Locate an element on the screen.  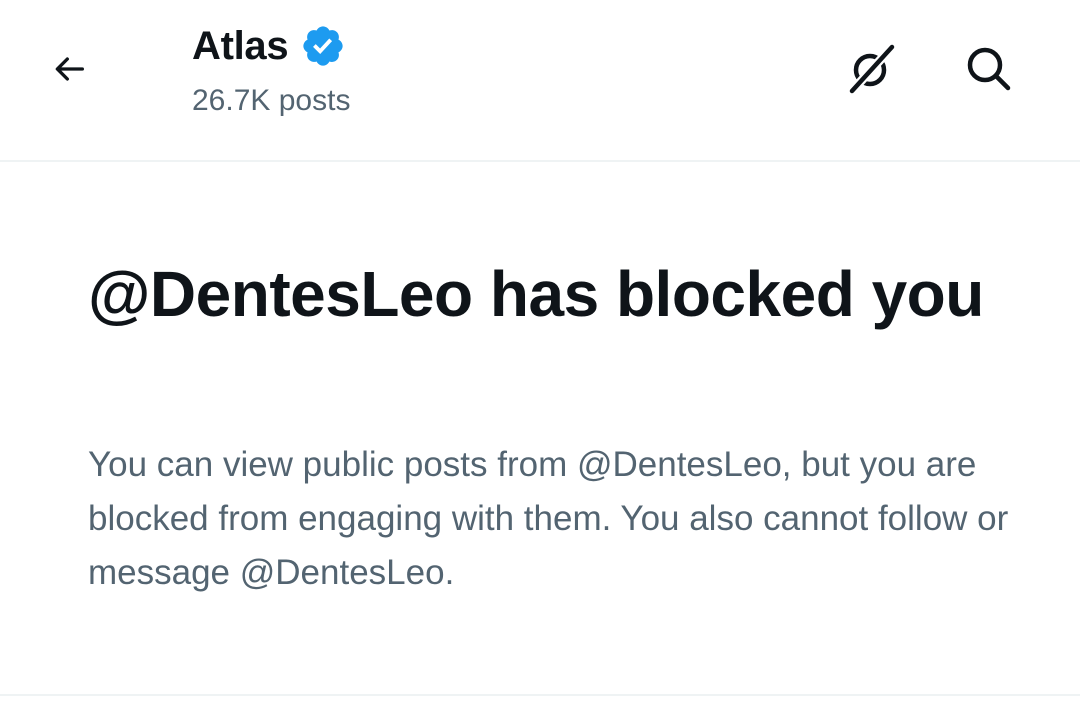
search-icon is located at coordinates (989, 71).